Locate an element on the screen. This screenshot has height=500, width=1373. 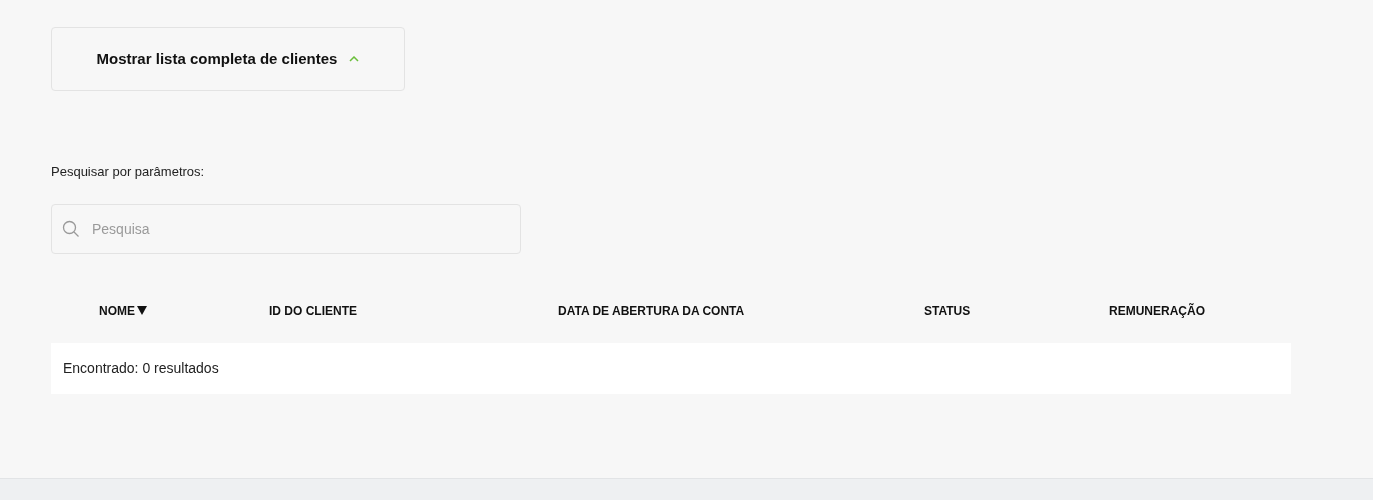
column-header: DATA DE ABERTURA DA CONTA is located at coordinates (741, 310).